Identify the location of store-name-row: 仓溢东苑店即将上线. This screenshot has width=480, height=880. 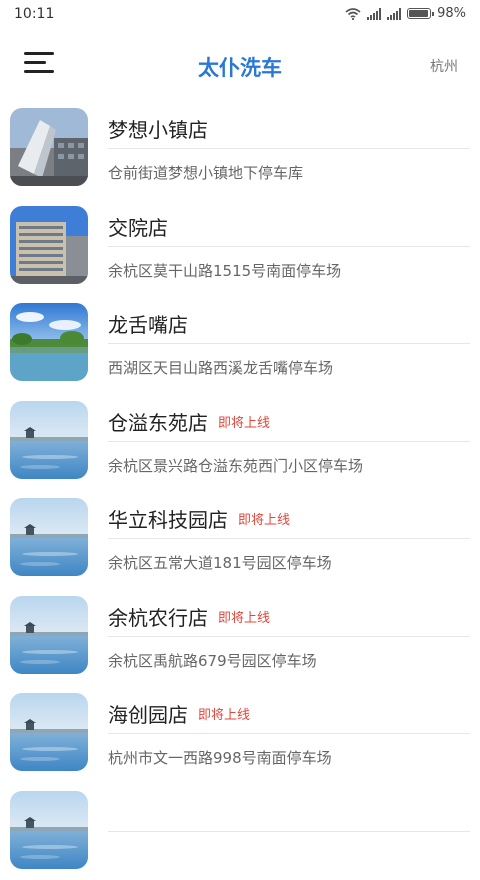
(189, 421).